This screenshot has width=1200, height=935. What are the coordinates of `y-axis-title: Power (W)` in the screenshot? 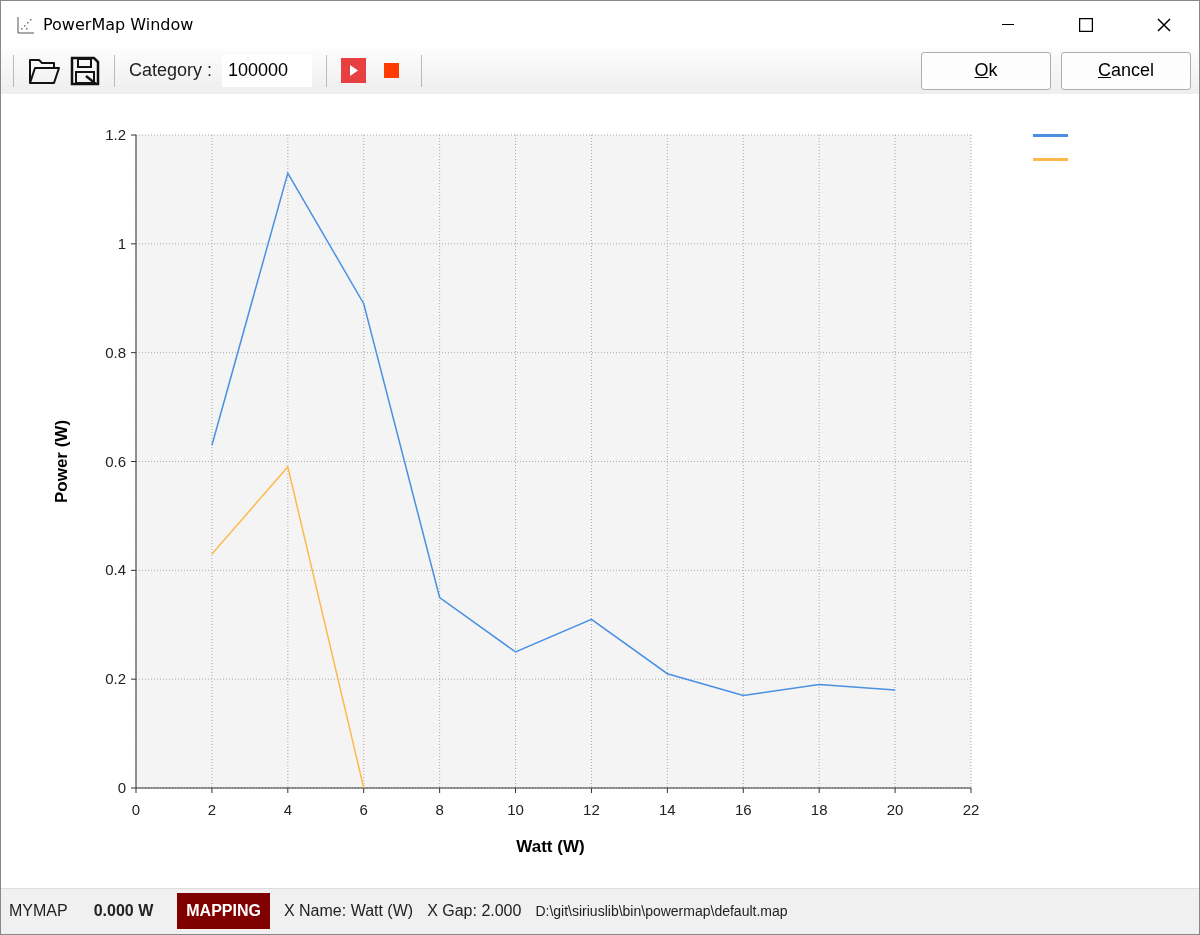 It's located at (61, 461).